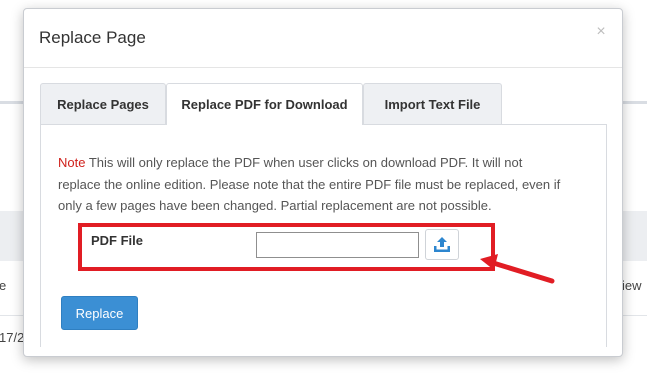 The width and height of the screenshot is (647, 376). What do you see at coordinates (3, 285) in the screenshot?
I see `background-column-header-text: e` at bounding box center [3, 285].